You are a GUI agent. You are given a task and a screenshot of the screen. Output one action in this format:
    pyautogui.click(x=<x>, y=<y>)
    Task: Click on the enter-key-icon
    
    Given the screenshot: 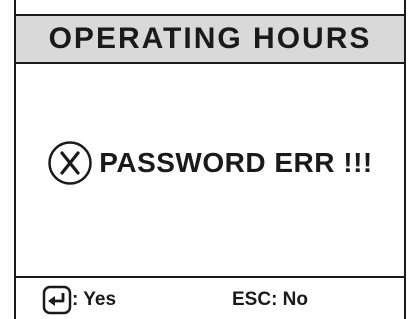 What is the action you would take?
    pyautogui.click(x=57, y=300)
    